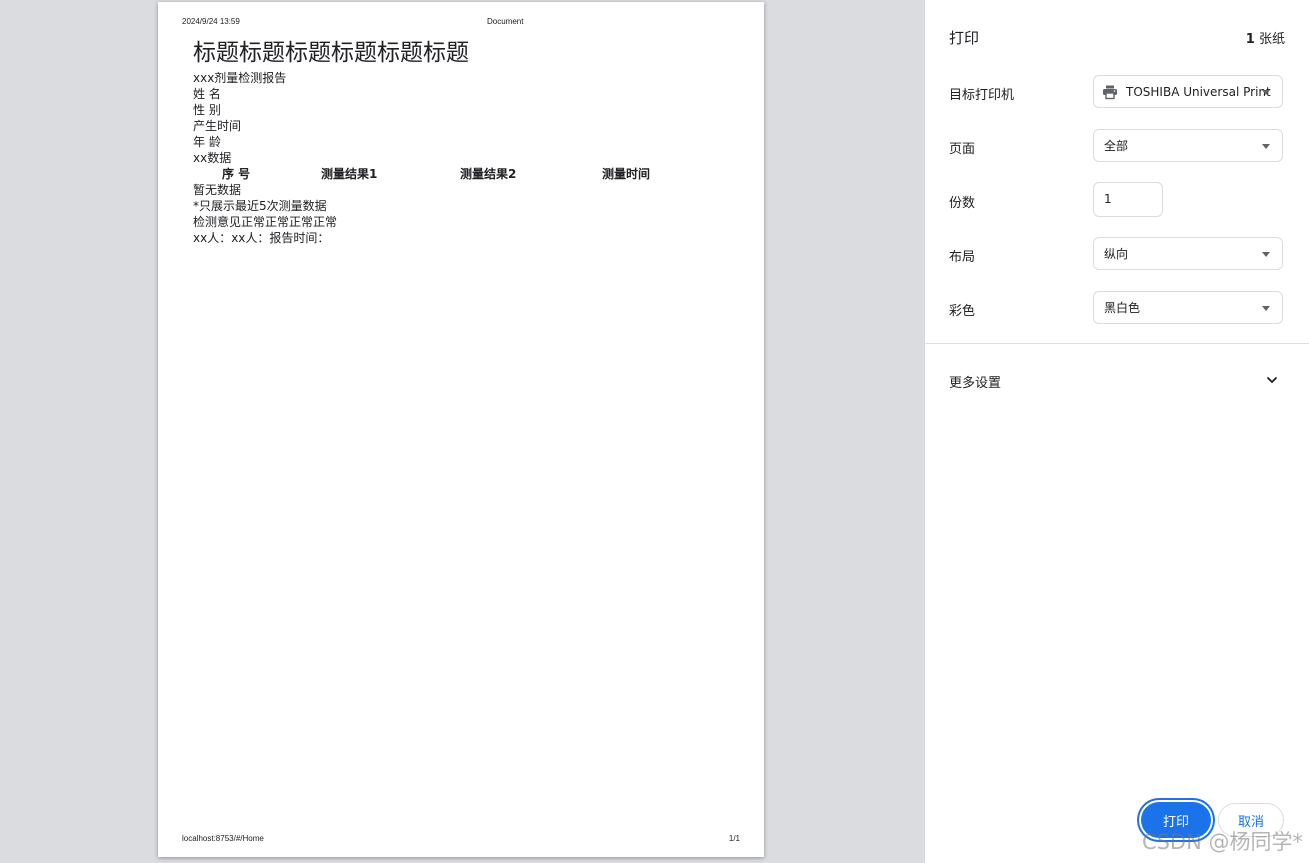  What do you see at coordinates (217, 190) in the screenshot?
I see `no-data-line: 暂无数据` at bounding box center [217, 190].